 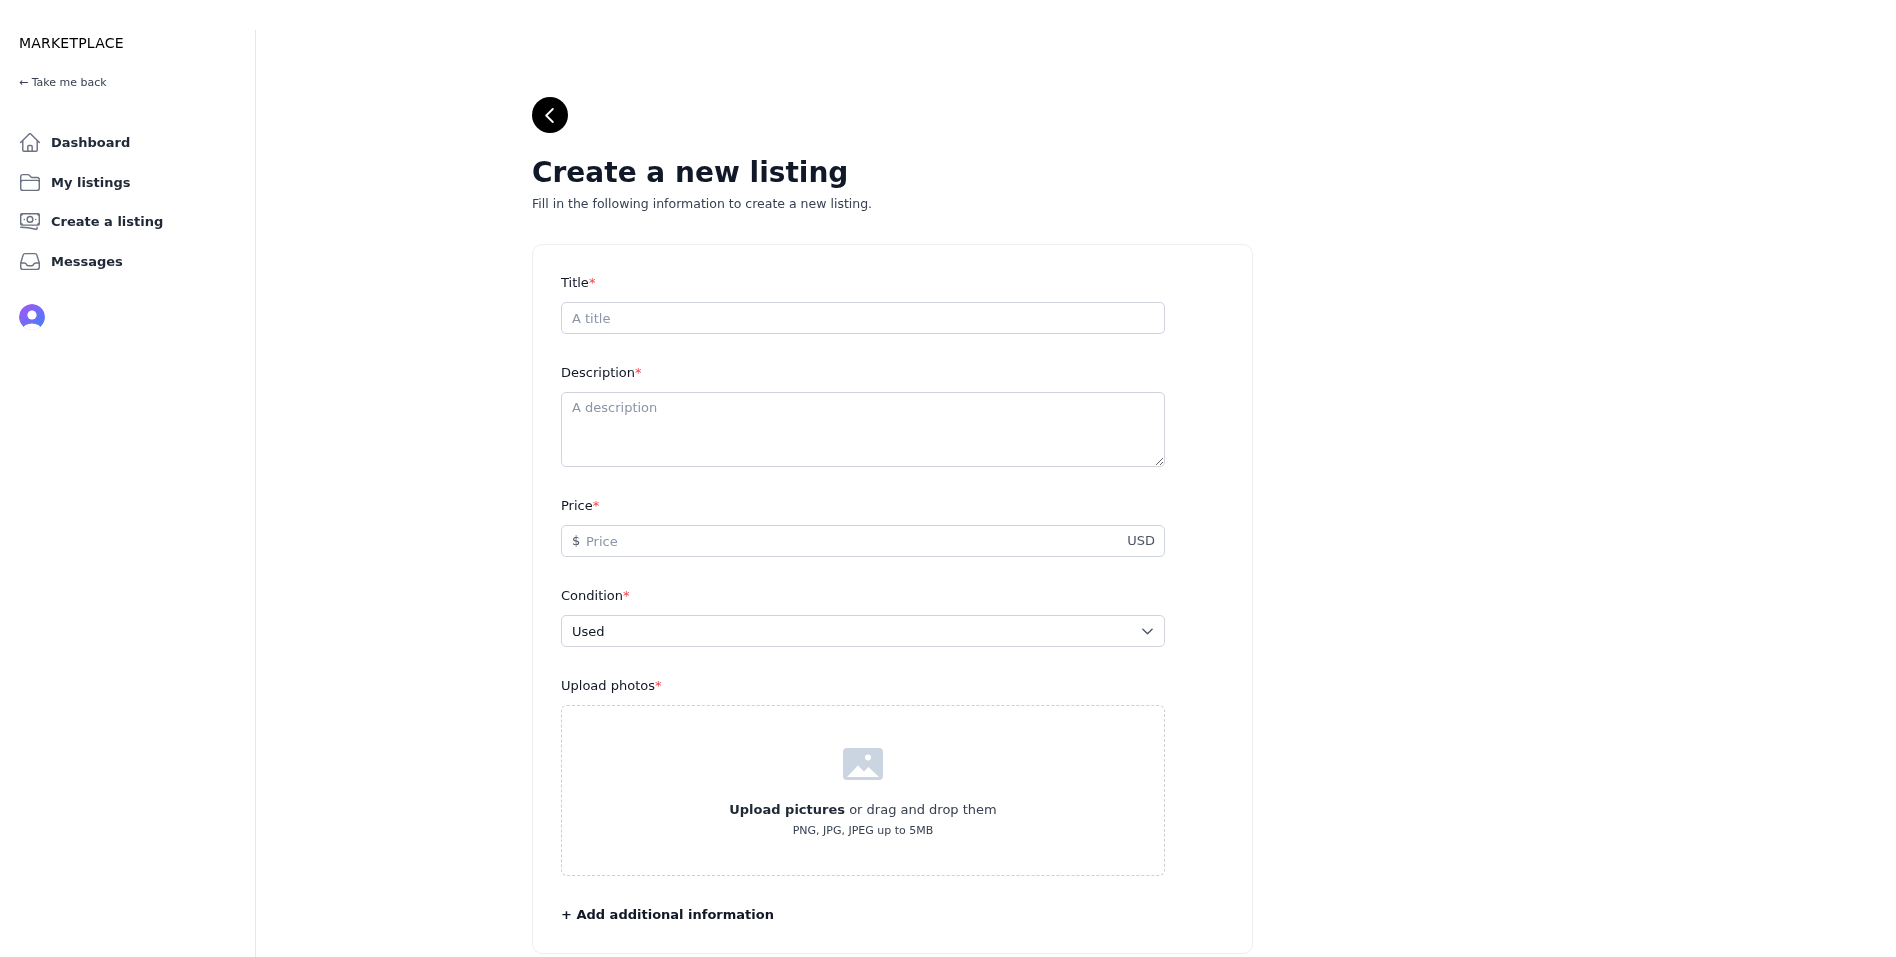 I want to click on field-label: Title, so click(x=575, y=283).